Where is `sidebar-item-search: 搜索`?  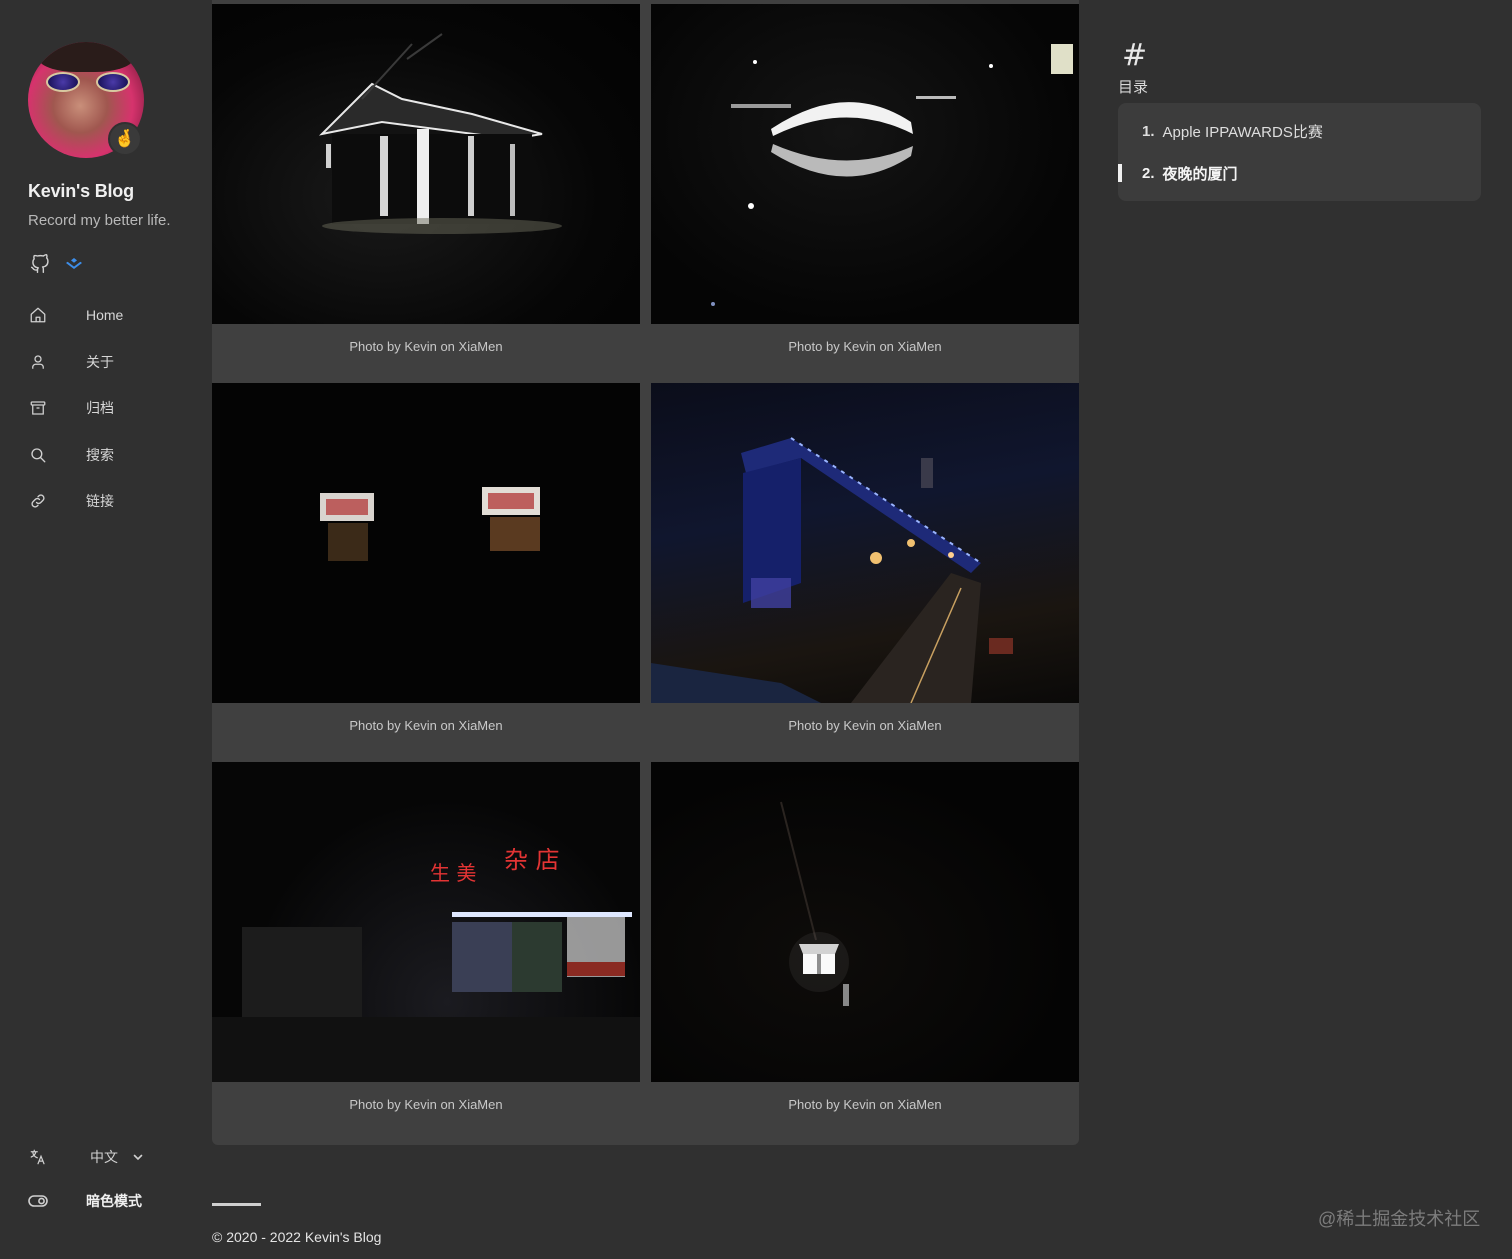 sidebar-item-search: 搜索 is located at coordinates (100, 455).